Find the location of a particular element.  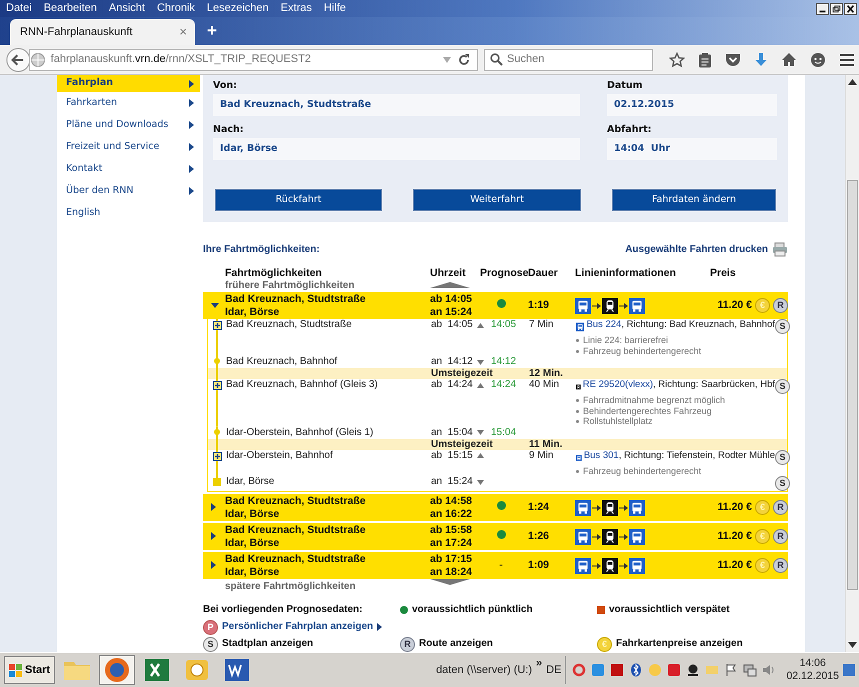

browser-tab: RNN-Fahrplanauskunft × is located at coordinates (102, 32).